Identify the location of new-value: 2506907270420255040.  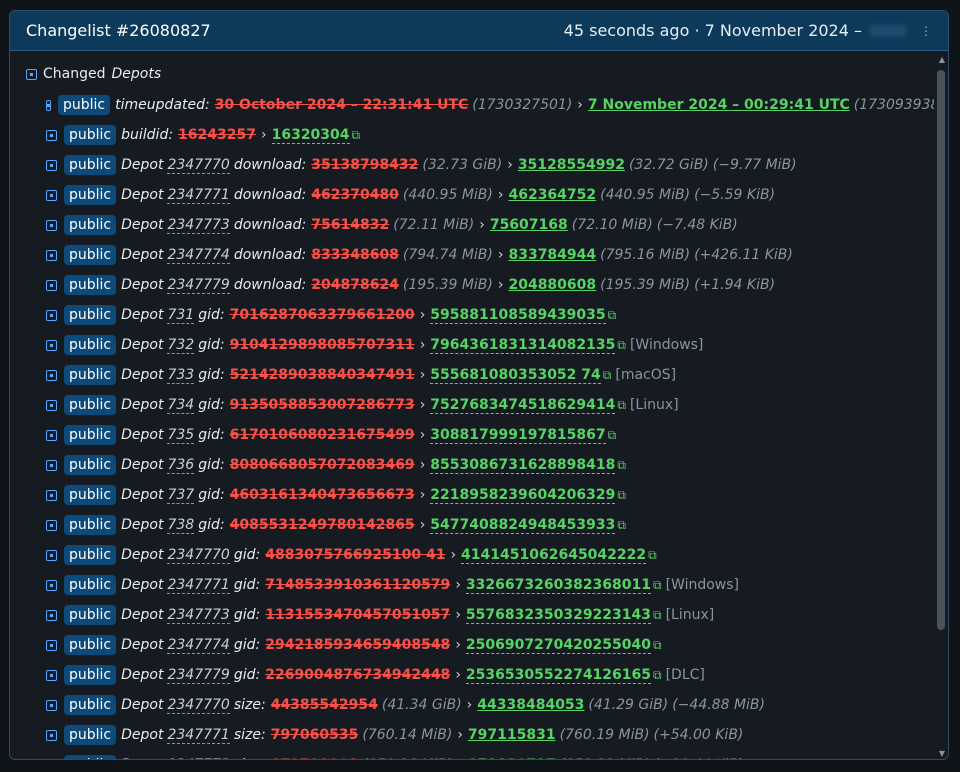
(558, 645).